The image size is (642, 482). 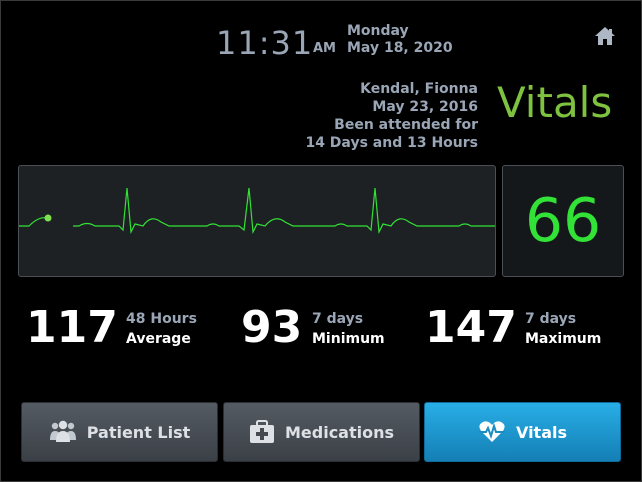 I want to click on stat-average-label: Average, so click(x=158, y=339).